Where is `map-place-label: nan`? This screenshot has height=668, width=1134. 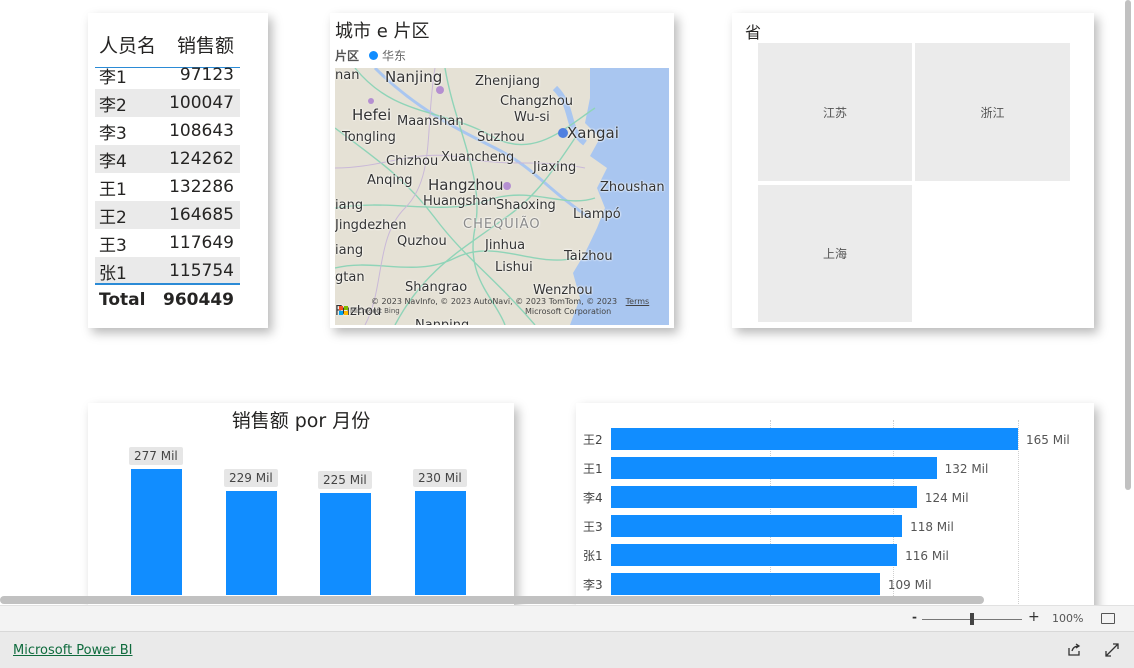
map-place-label: nan is located at coordinates (347, 75).